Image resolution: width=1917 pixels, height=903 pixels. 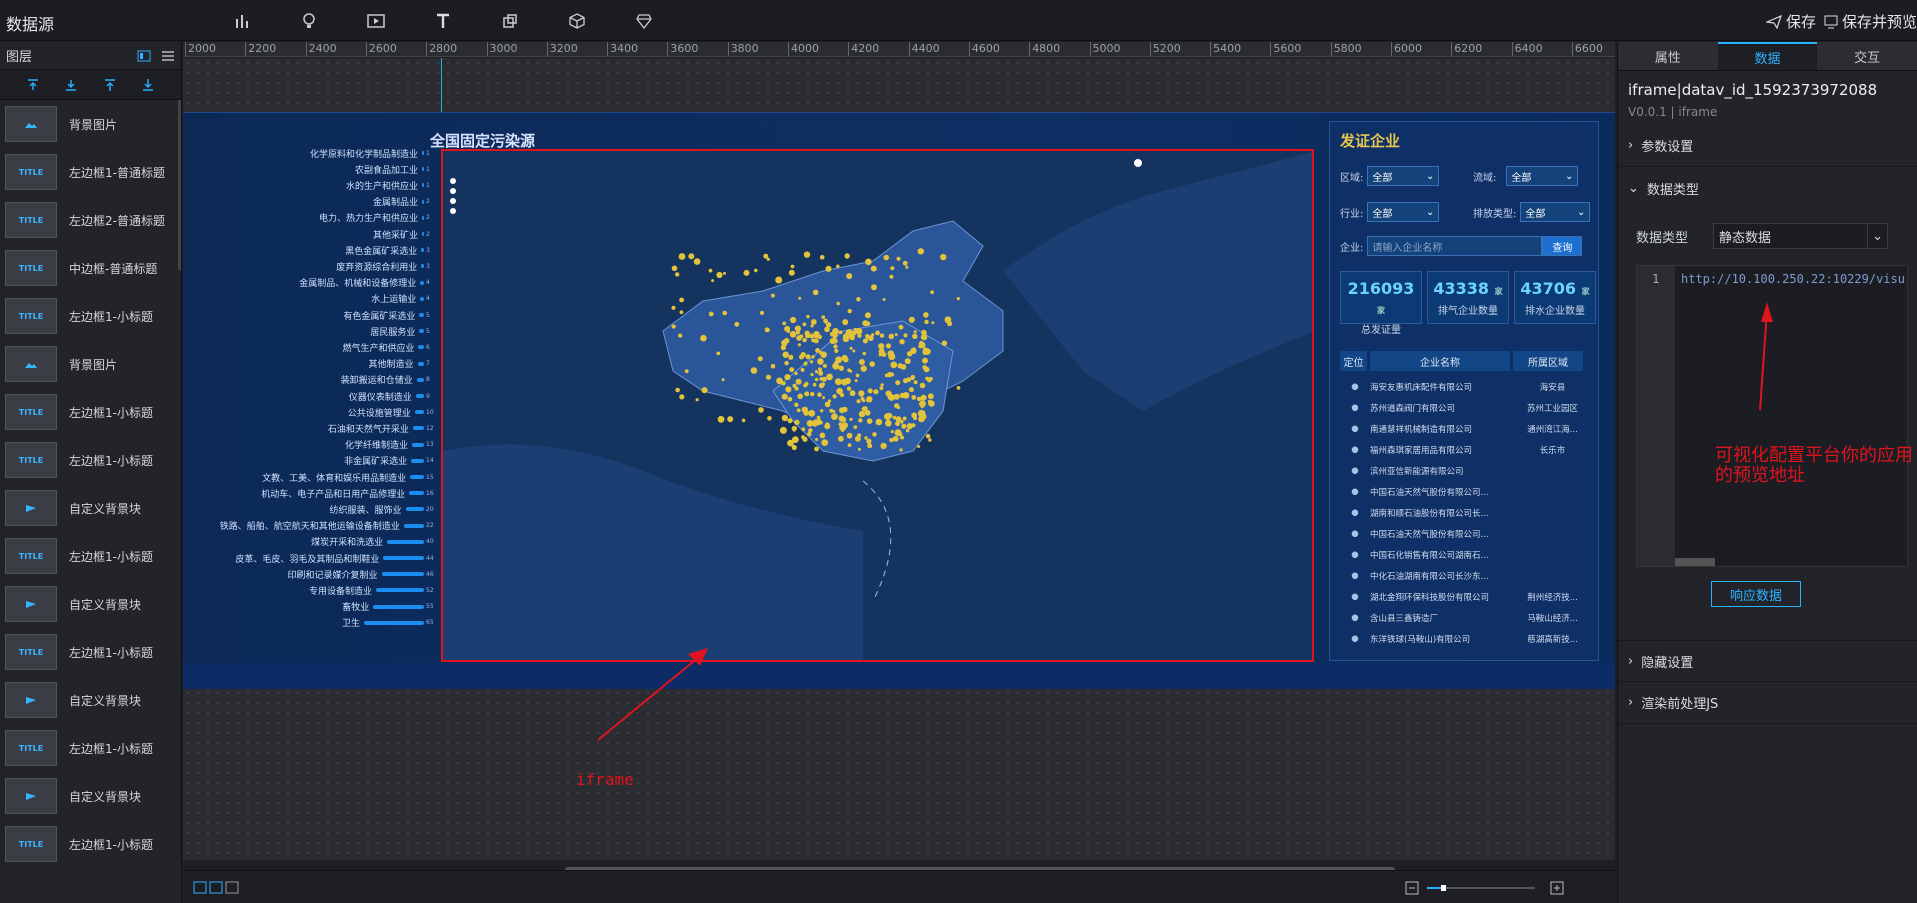 I want to click on status-bar, so click(x=899, y=886).